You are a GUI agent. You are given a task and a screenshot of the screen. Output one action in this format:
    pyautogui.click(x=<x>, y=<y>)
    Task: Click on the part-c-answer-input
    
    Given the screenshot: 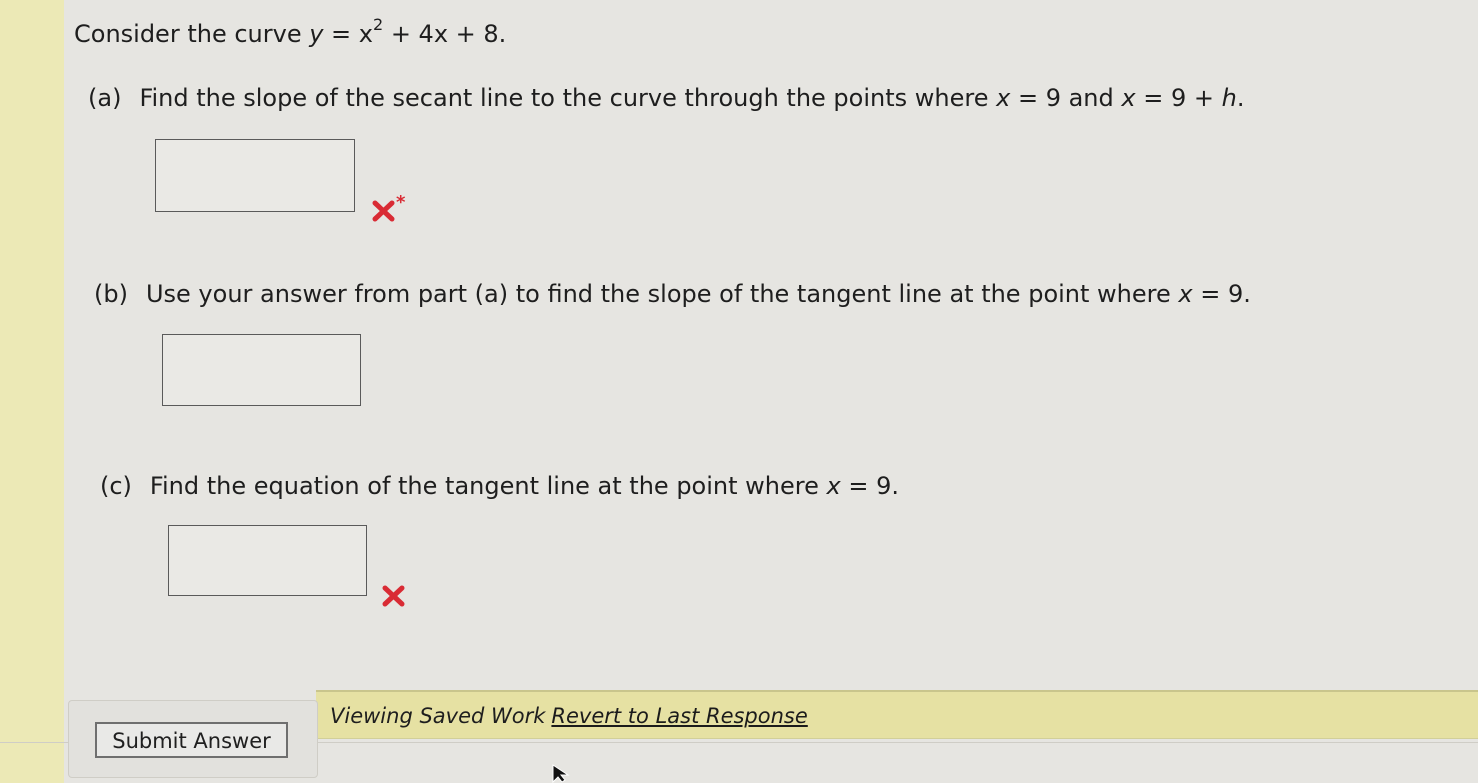 What is the action you would take?
    pyautogui.click(x=267, y=560)
    